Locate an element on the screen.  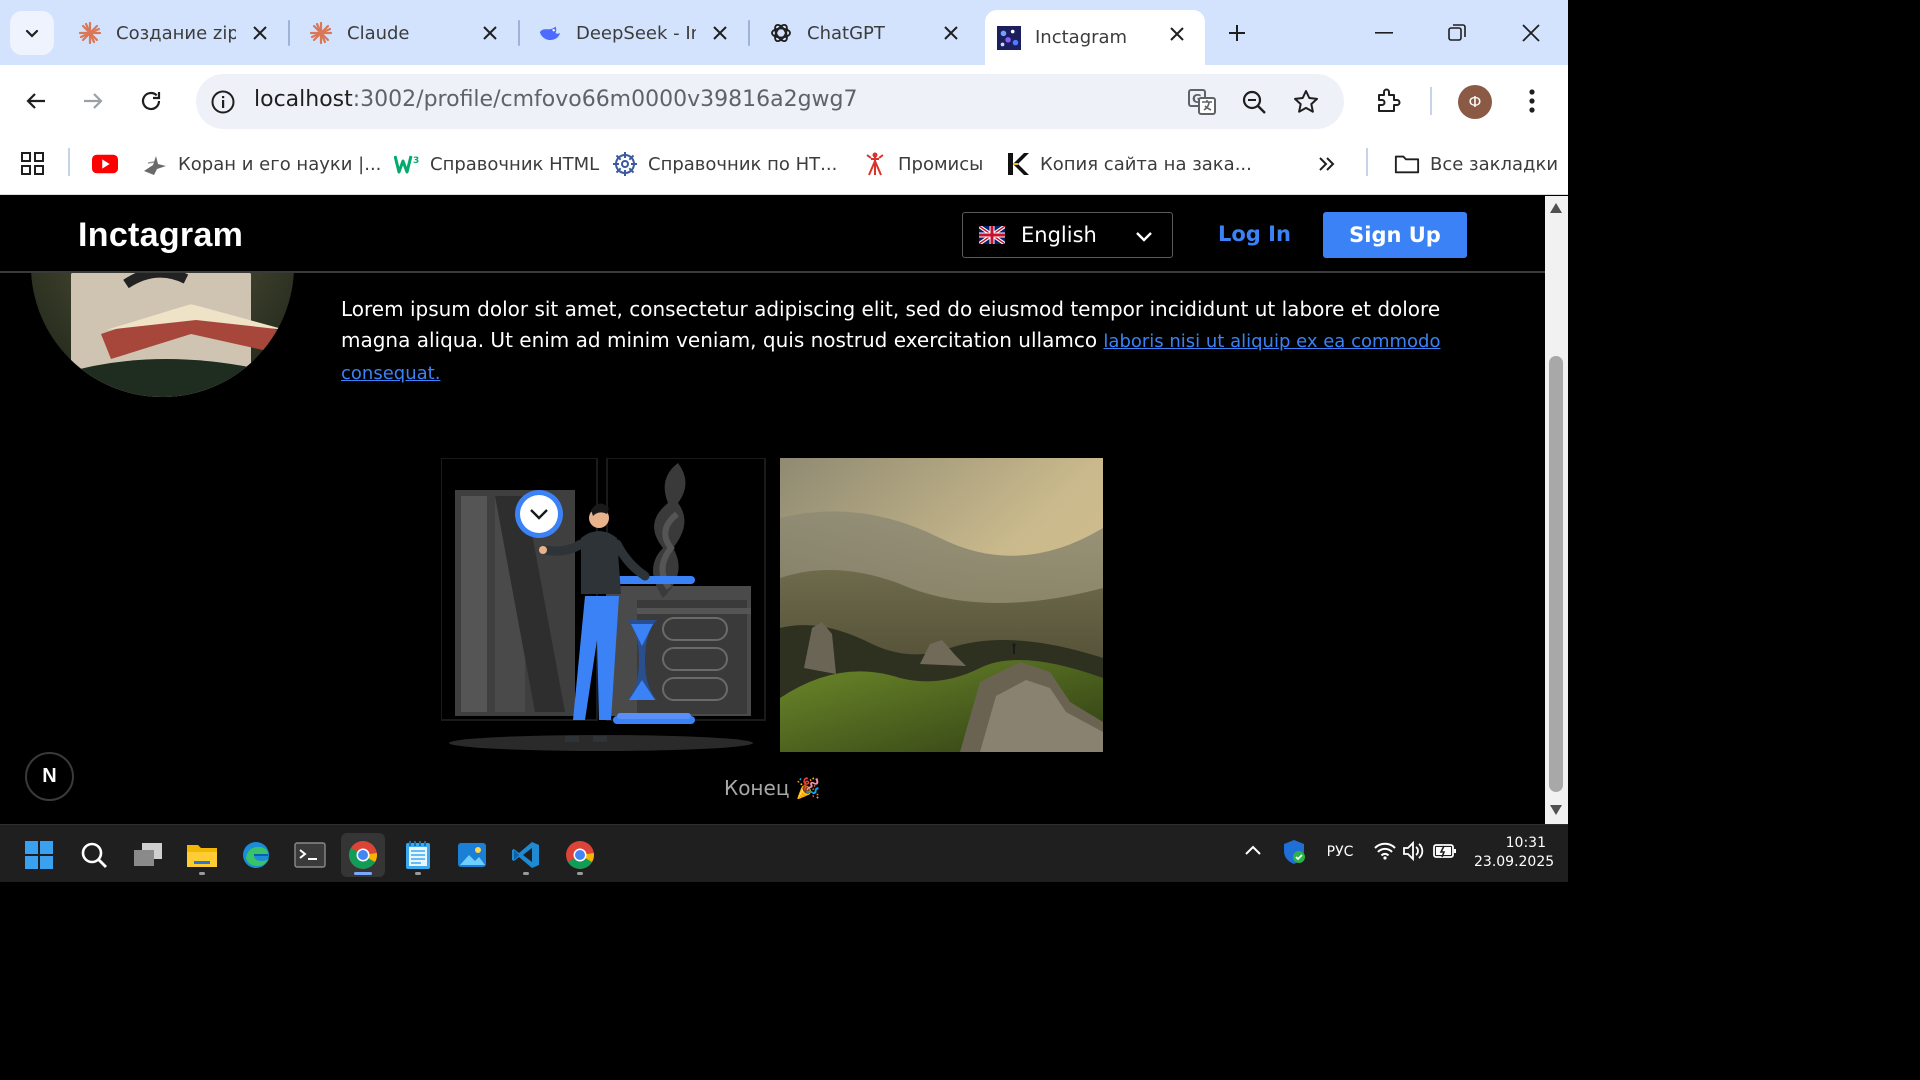
signup-button: Sign Up is located at coordinates (1395, 235).